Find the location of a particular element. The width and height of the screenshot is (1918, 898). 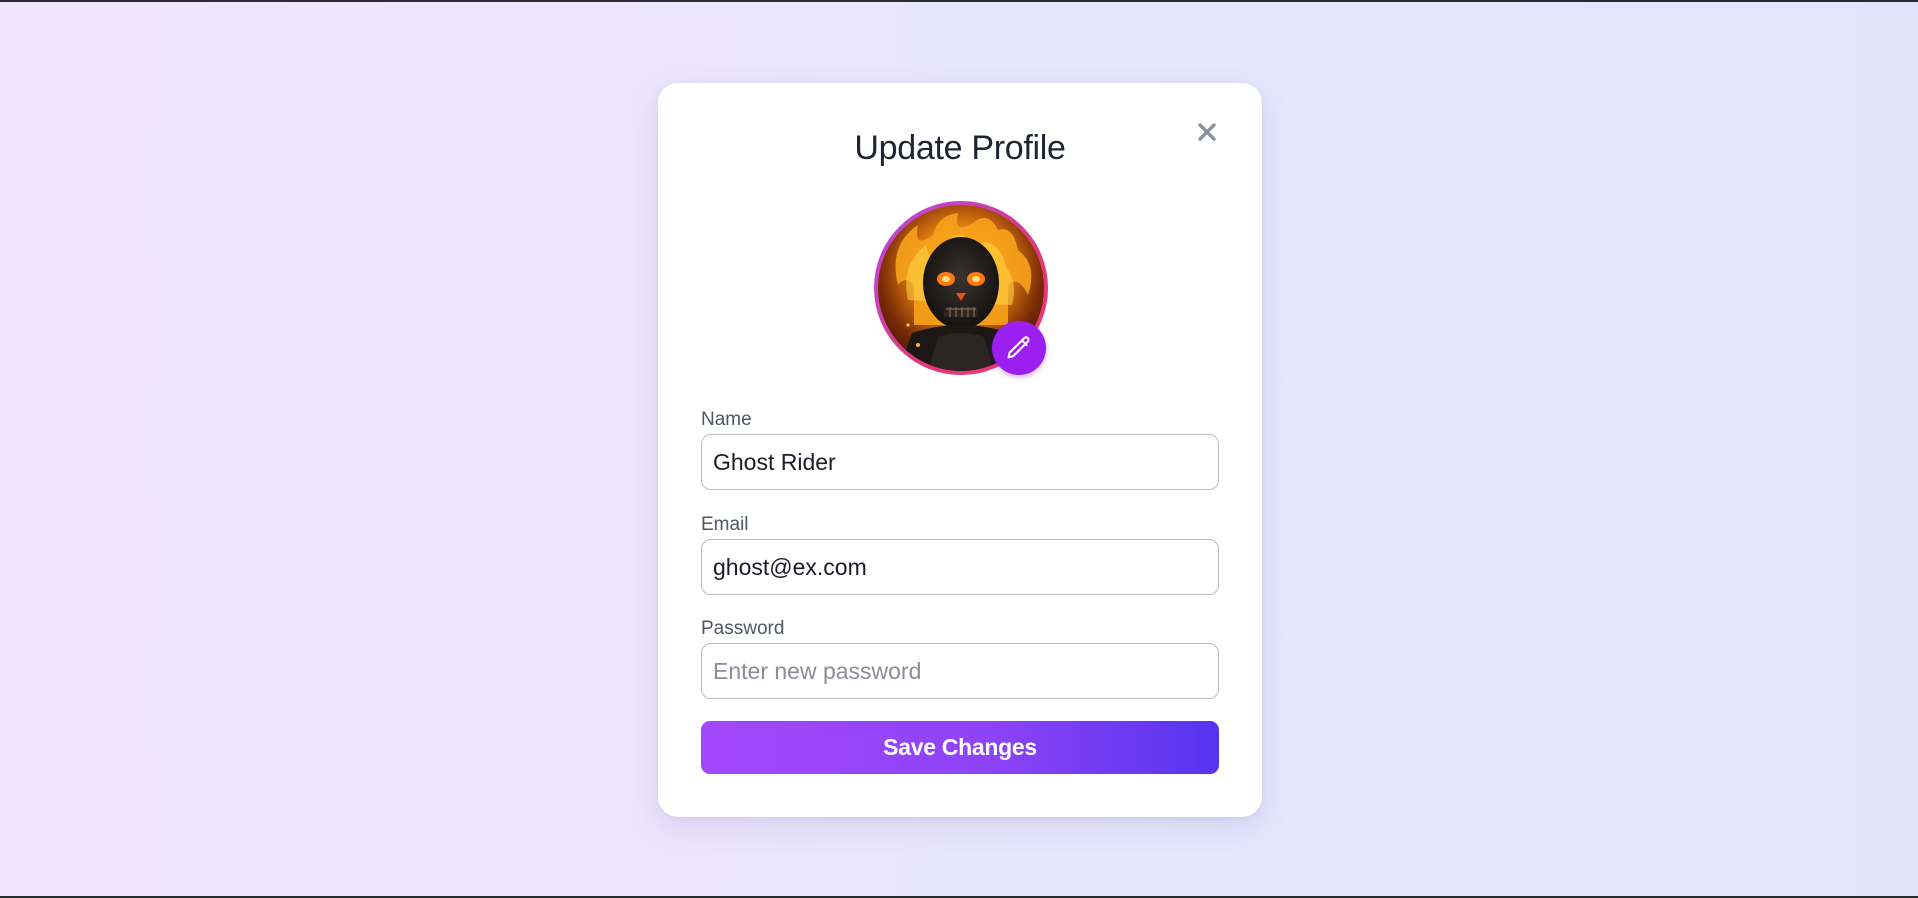

email-input is located at coordinates (960, 567).